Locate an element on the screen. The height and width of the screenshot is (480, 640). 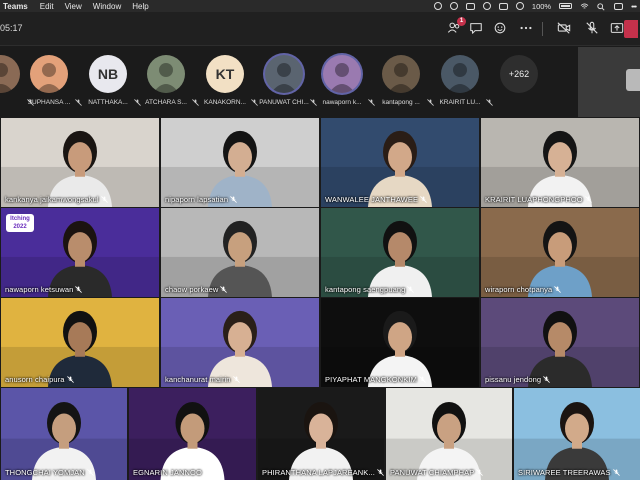
video-tile: pissanu jendong is located at coordinates (560, 342).